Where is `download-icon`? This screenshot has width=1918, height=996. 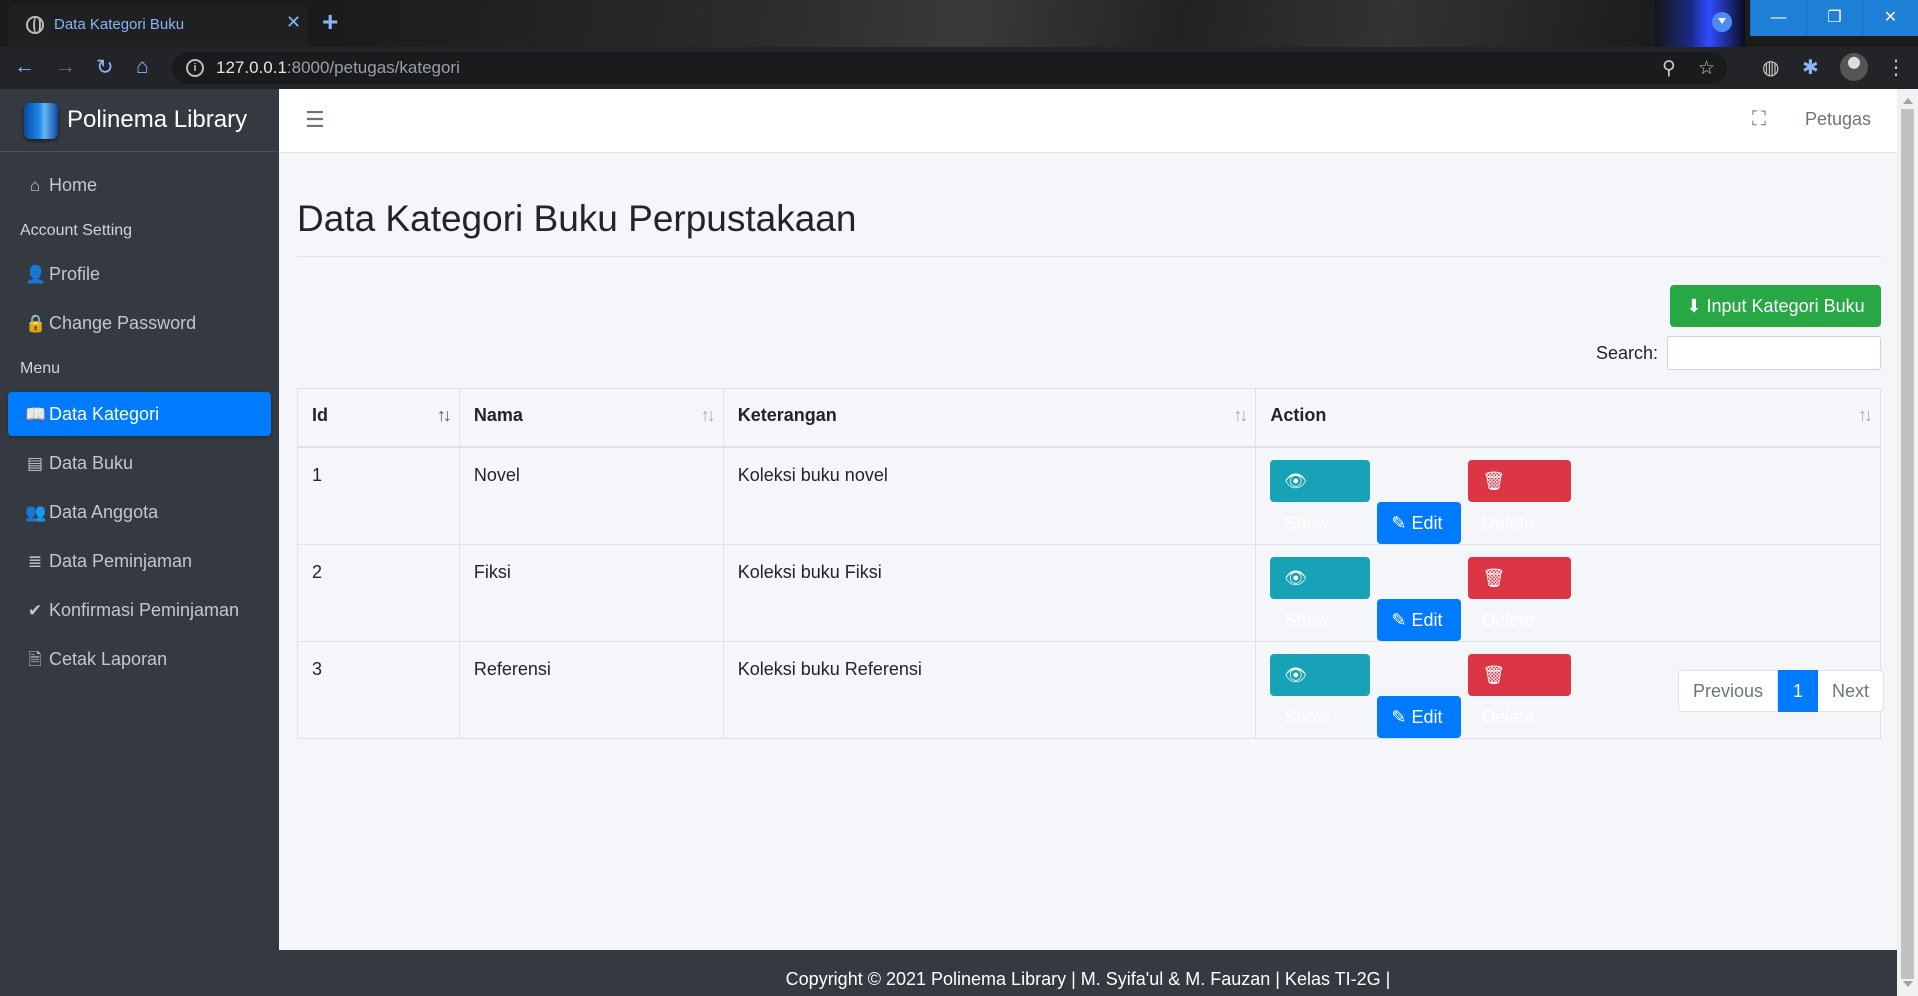 download-icon is located at coordinates (1722, 22).